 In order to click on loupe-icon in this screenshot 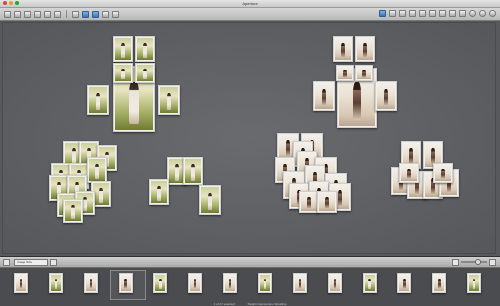, I will do `click(462, 13)`.